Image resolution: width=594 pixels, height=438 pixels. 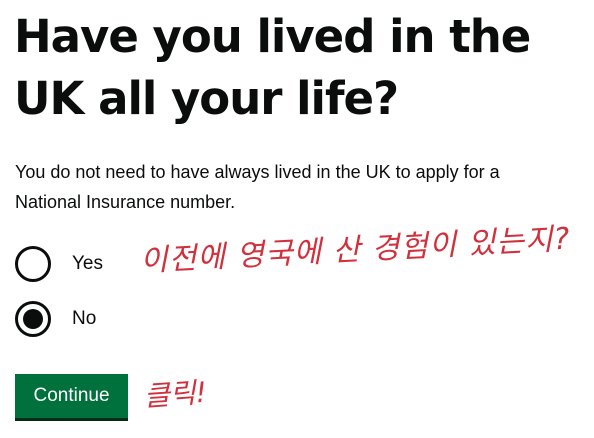 I want to click on page-heading-line-2: UK all your life?, so click(x=206, y=98).